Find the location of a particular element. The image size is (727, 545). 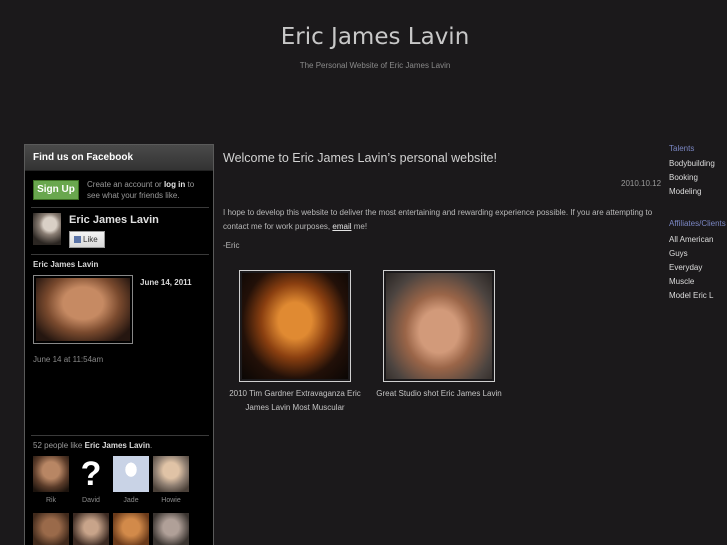

question-mark-avatar-icon: ? is located at coordinates (91, 474).